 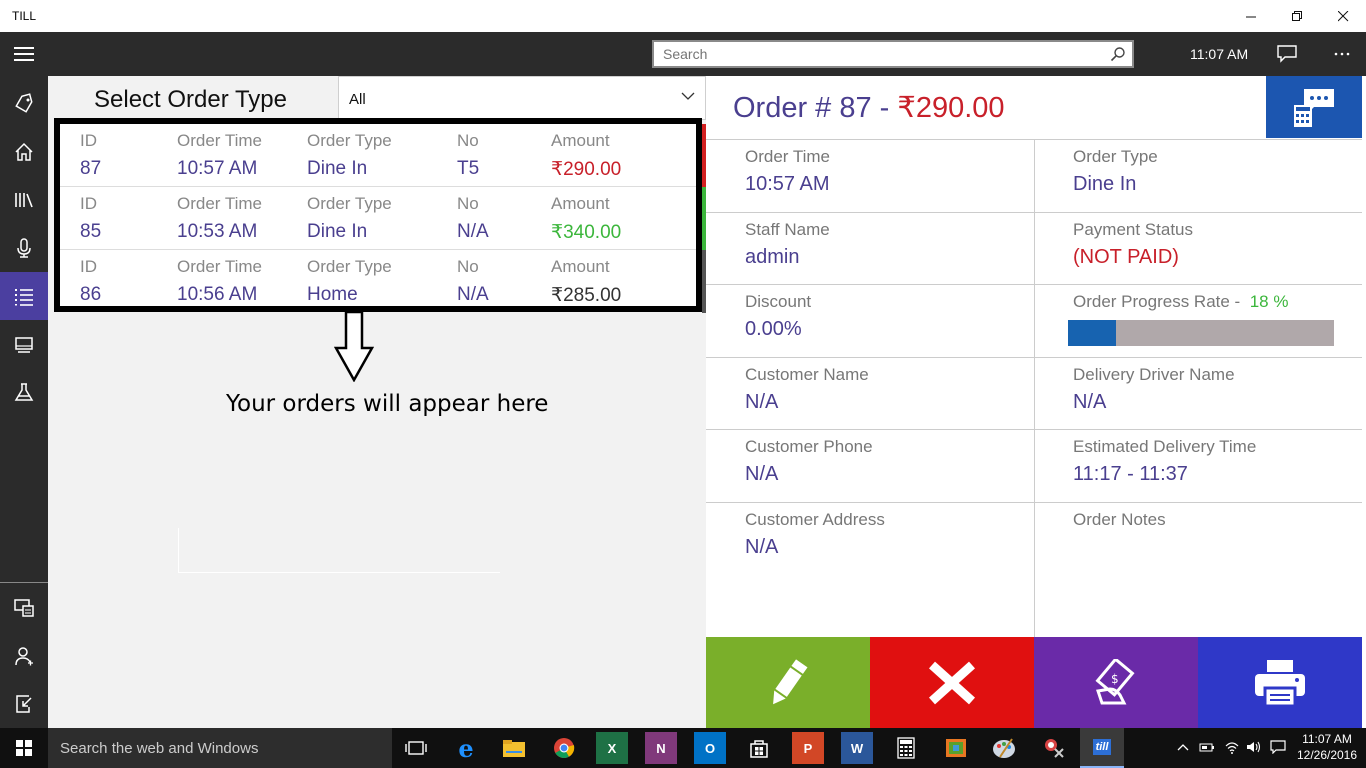 What do you see at coordinates (1278, 748) in the screenshot?
I see `notifications-icon` at bounding box center [1278, 748].